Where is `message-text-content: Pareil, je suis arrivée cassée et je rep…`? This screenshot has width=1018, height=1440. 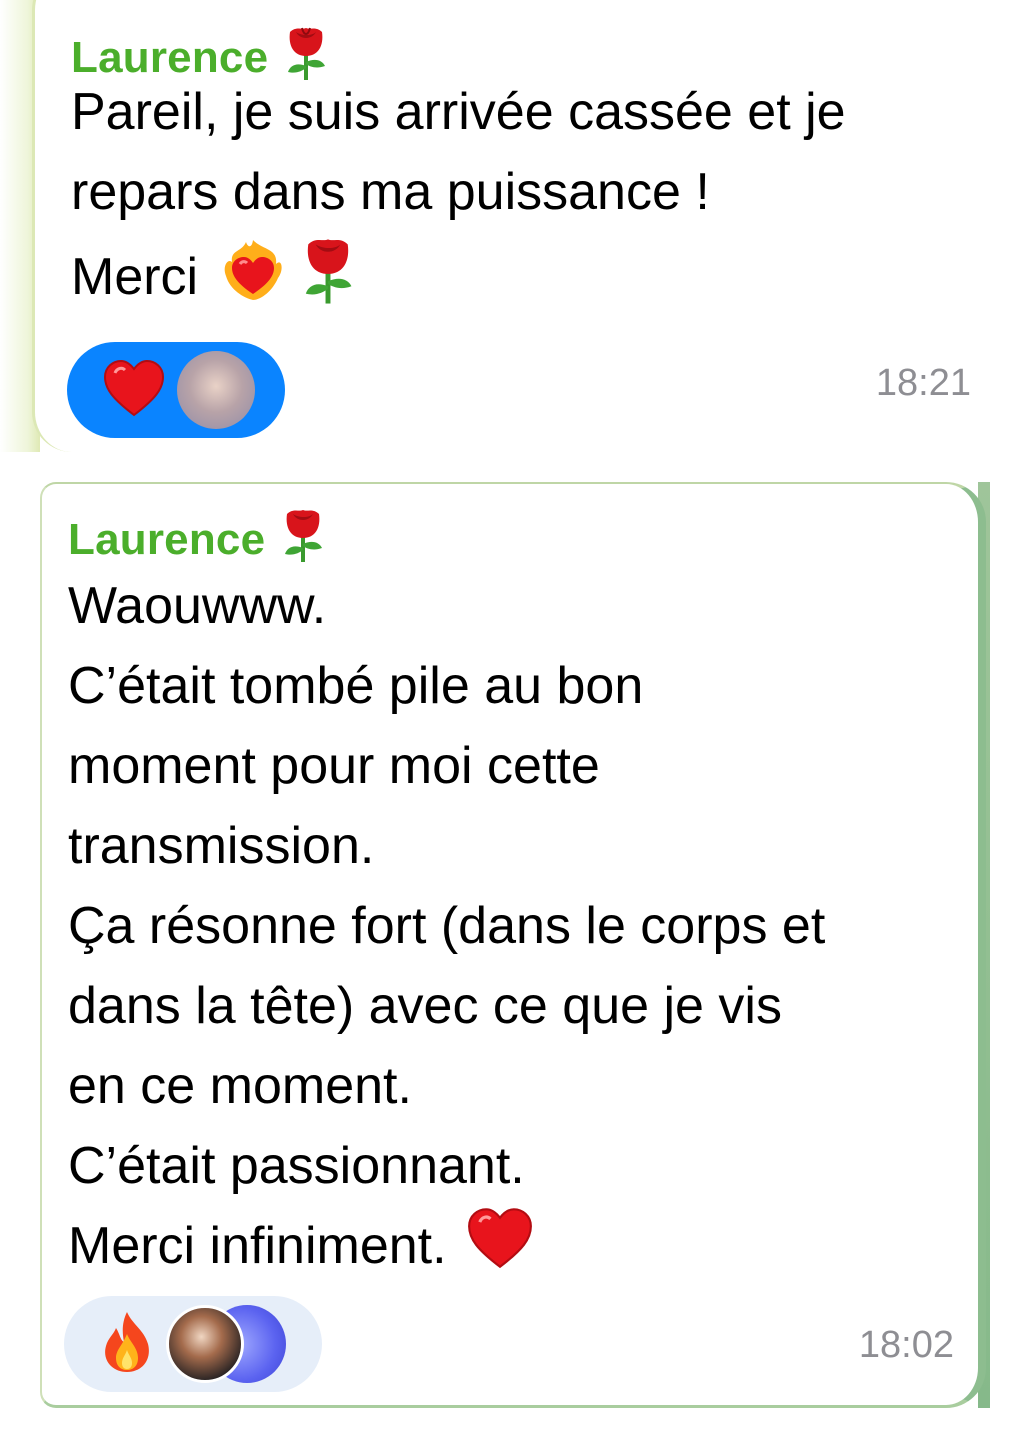 message-text-content: Pareil, je suis arrivée cassée et je rep… is located at coordinates (458, 195).